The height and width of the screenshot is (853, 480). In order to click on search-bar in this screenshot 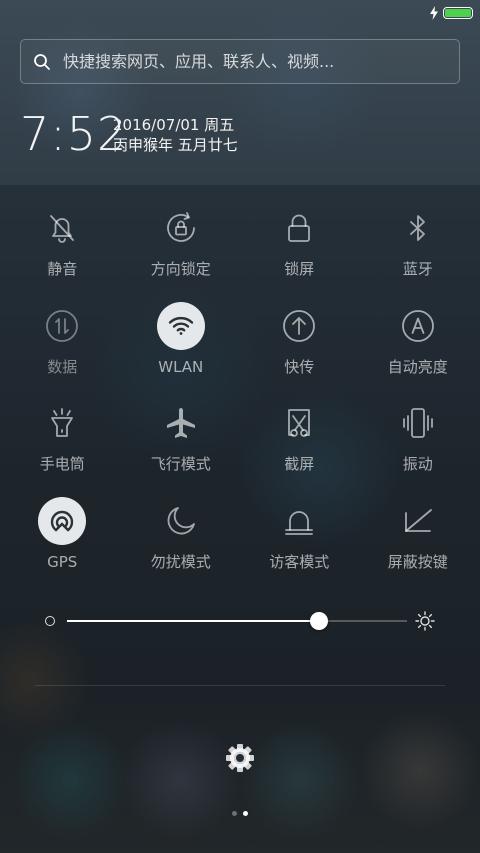, I will do `click(240, 61)`.